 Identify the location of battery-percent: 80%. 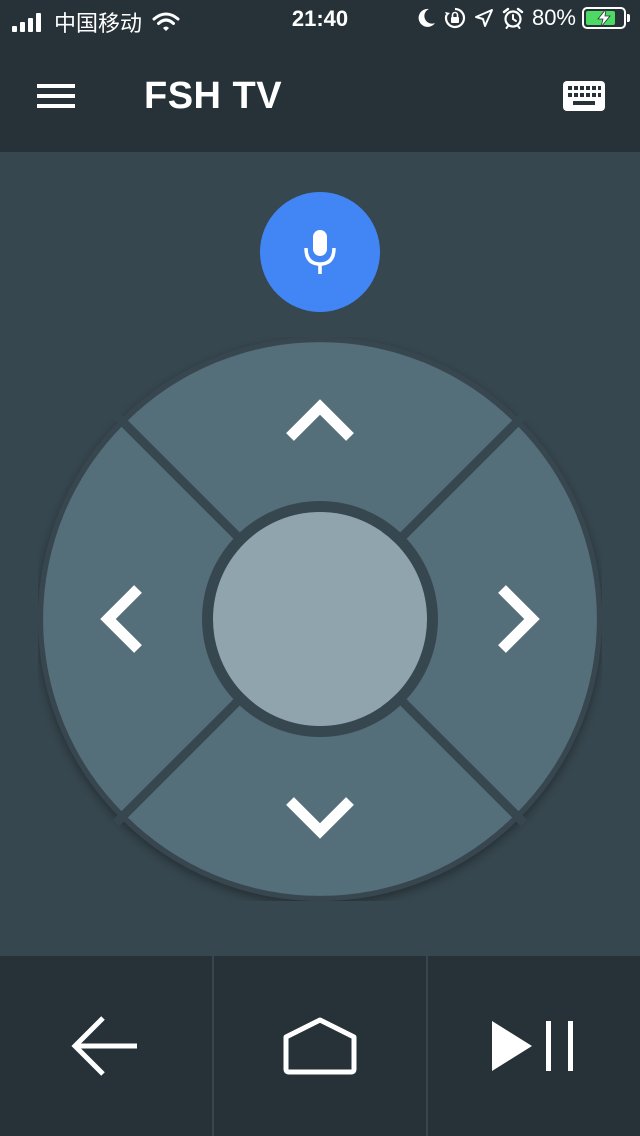
(553, 17).